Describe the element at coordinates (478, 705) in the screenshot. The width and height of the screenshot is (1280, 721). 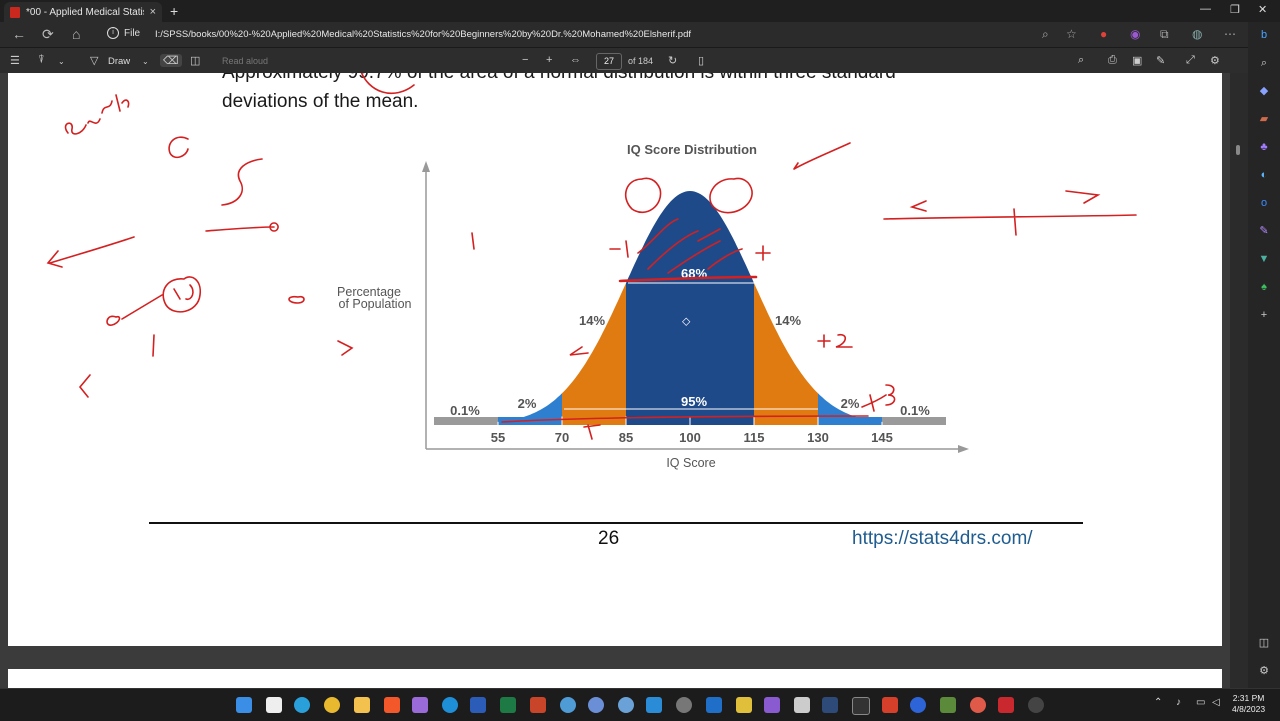
I see `word-icon` at that location.